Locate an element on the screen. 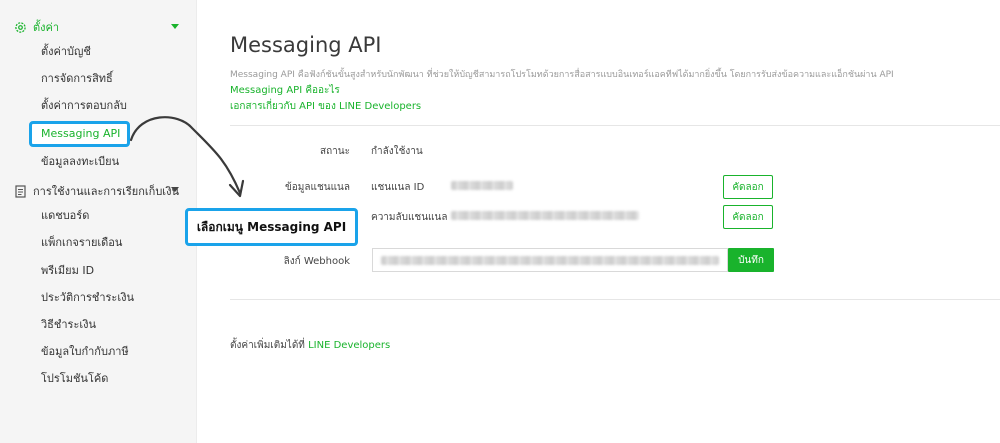 The height and width of the screenshot is (443, 1000). callout-text: เลือกเมนู Messaging API is located at coordinates (271, 226).